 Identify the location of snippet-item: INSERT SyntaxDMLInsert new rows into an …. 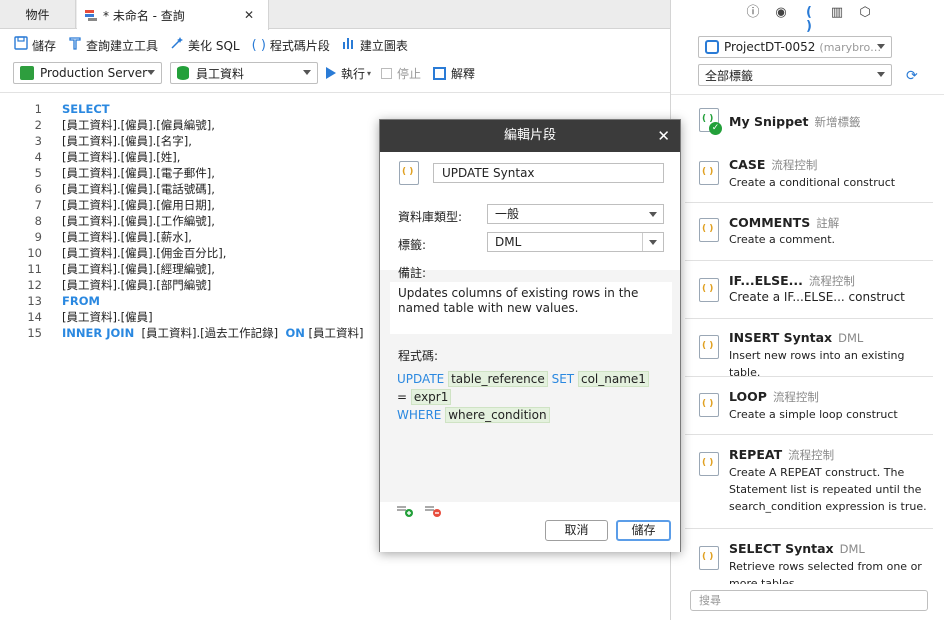
(809, 349).